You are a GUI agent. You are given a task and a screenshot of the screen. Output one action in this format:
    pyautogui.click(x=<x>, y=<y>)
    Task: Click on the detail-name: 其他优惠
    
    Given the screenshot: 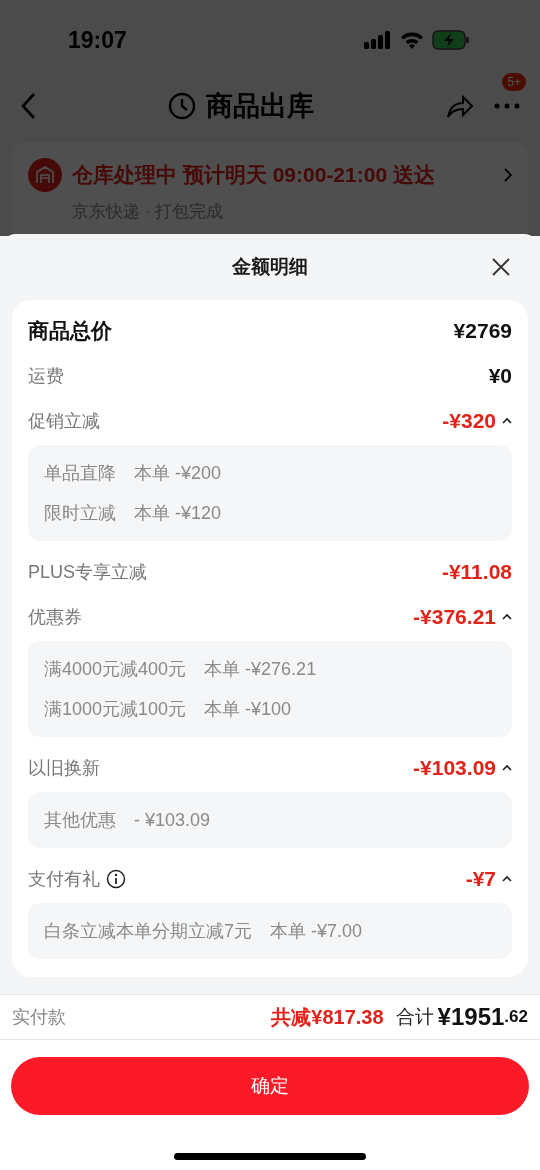 What is the action you would take?
    pyautogui.click(x=80, y=820)
    